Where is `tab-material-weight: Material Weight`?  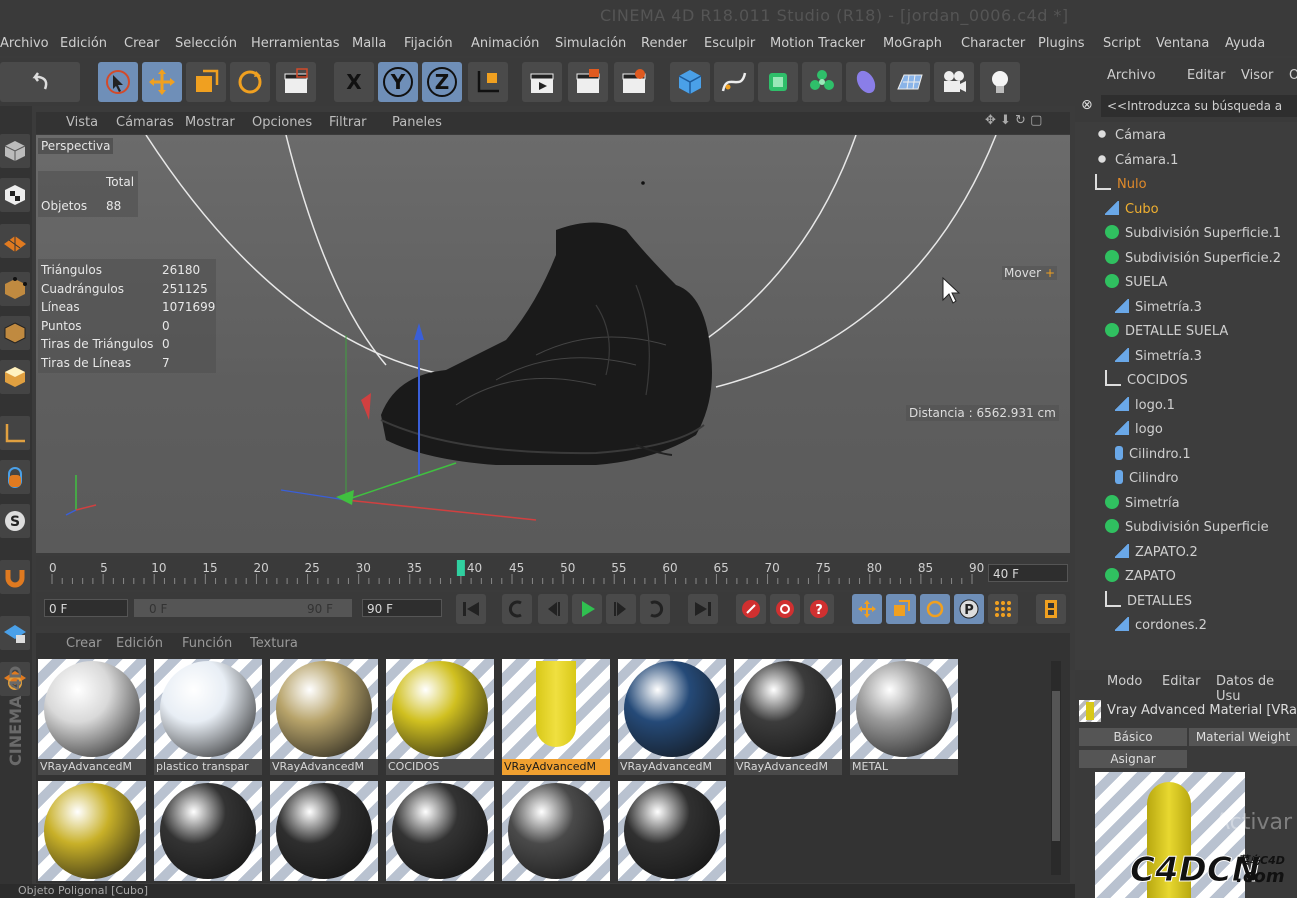
tab-material-weight: Material Weight is located at coordinates (1243, 737).